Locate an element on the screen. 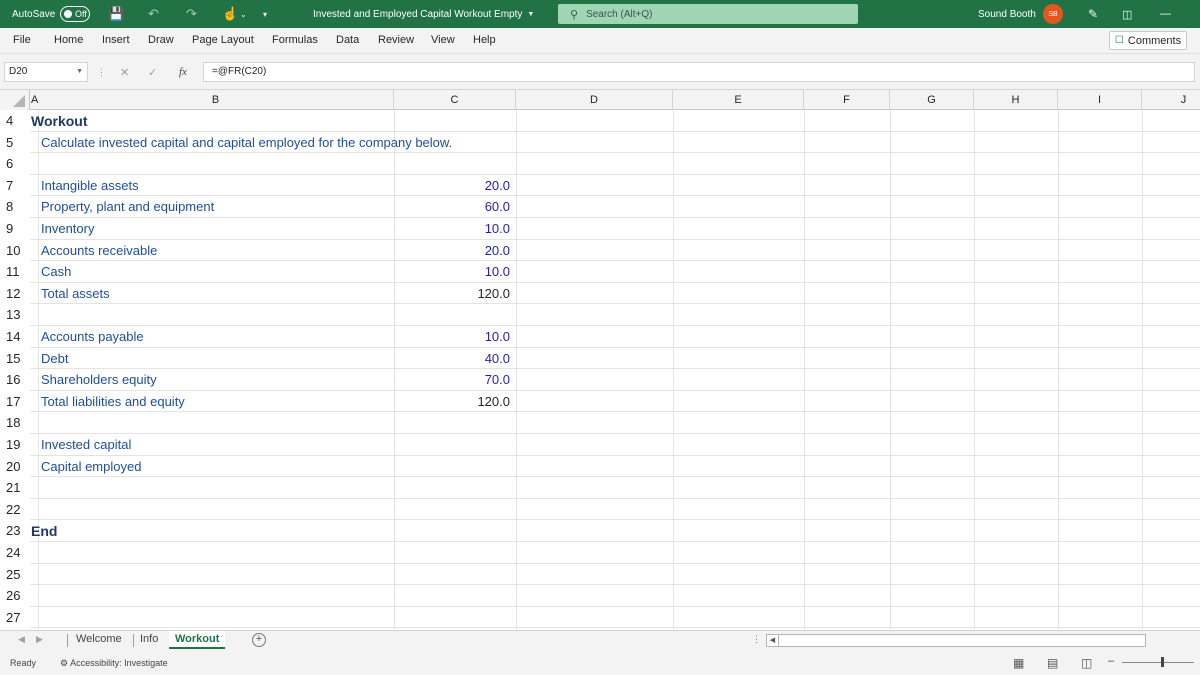  scroll-left-icon: ◀ is located at coordinates (773, 640).